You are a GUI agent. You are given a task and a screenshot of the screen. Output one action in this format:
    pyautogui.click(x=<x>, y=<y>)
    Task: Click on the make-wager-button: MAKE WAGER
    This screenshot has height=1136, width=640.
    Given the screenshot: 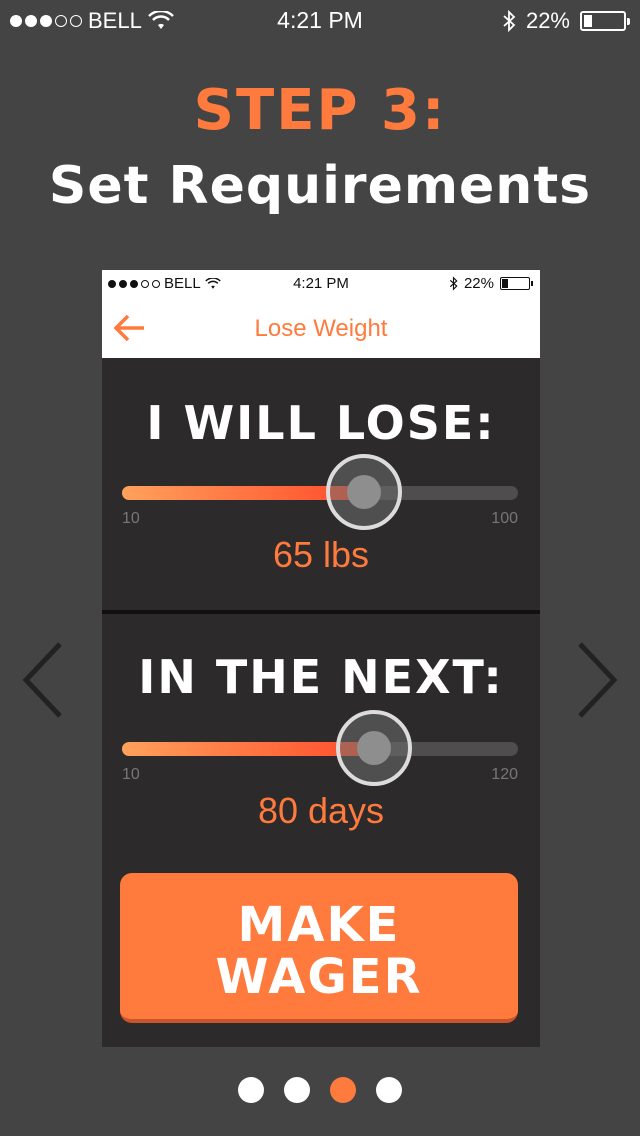 What is the action you would take?
    pyautogui.click(x=319, y=948)
    